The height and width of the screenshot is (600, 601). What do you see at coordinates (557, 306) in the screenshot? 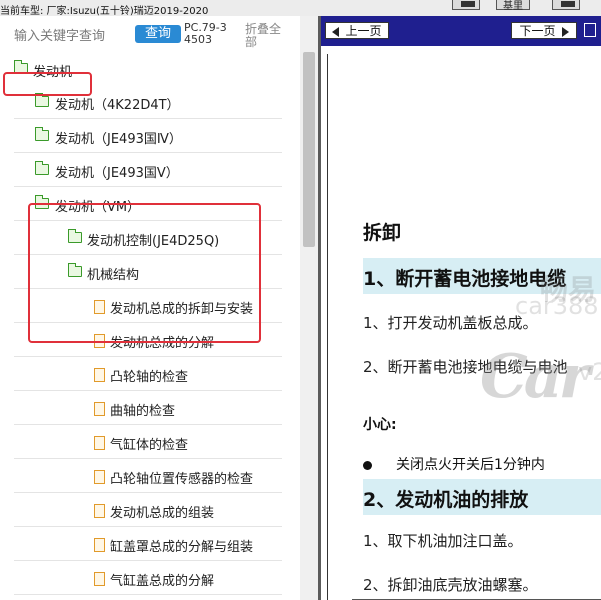
I see `watermark-text: car388` at bounding box center [557, 306].